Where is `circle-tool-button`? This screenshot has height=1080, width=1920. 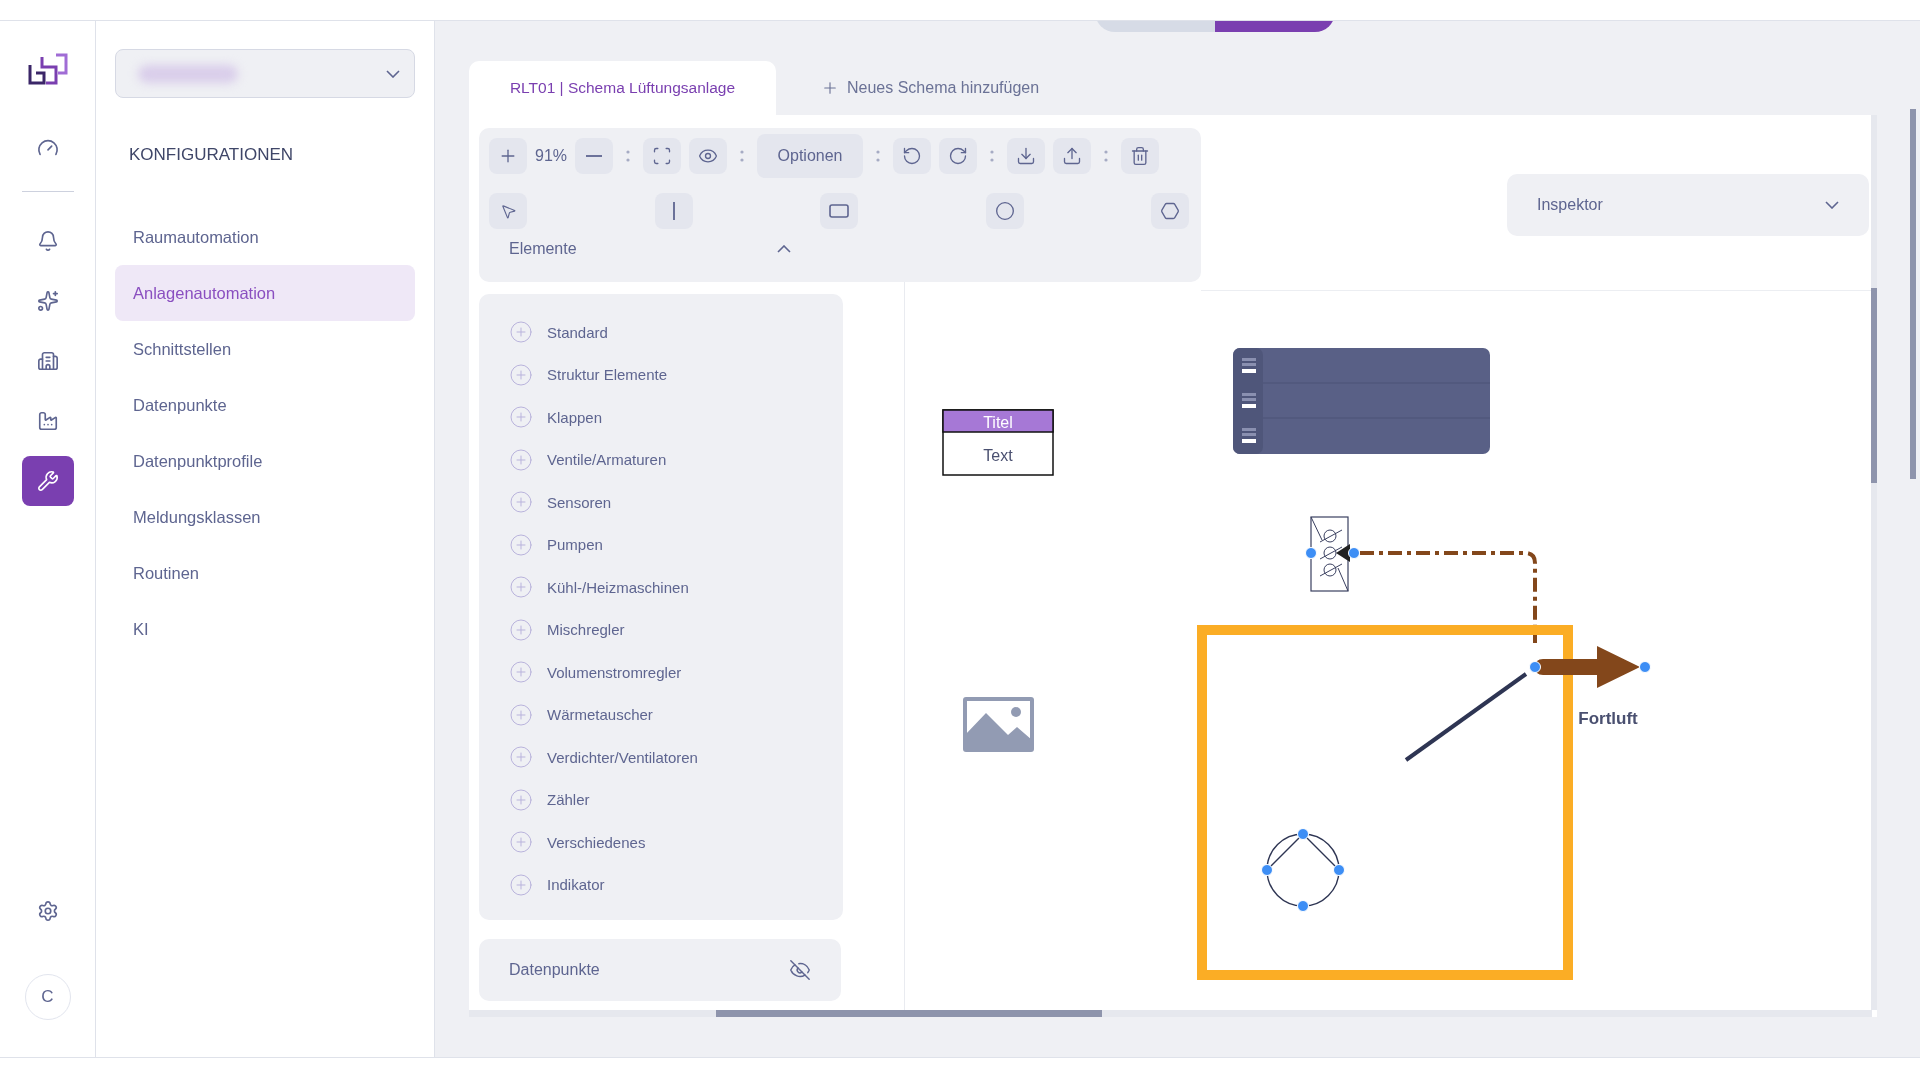 circle-tool-button is located at coordinates (1004, 211).